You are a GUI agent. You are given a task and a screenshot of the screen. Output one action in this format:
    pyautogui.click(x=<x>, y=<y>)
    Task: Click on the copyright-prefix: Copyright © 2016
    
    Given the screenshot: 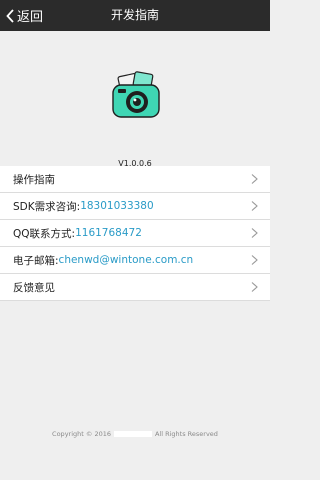 What is the action you would take?
    pyautogui.click(x=81, y=434)
    